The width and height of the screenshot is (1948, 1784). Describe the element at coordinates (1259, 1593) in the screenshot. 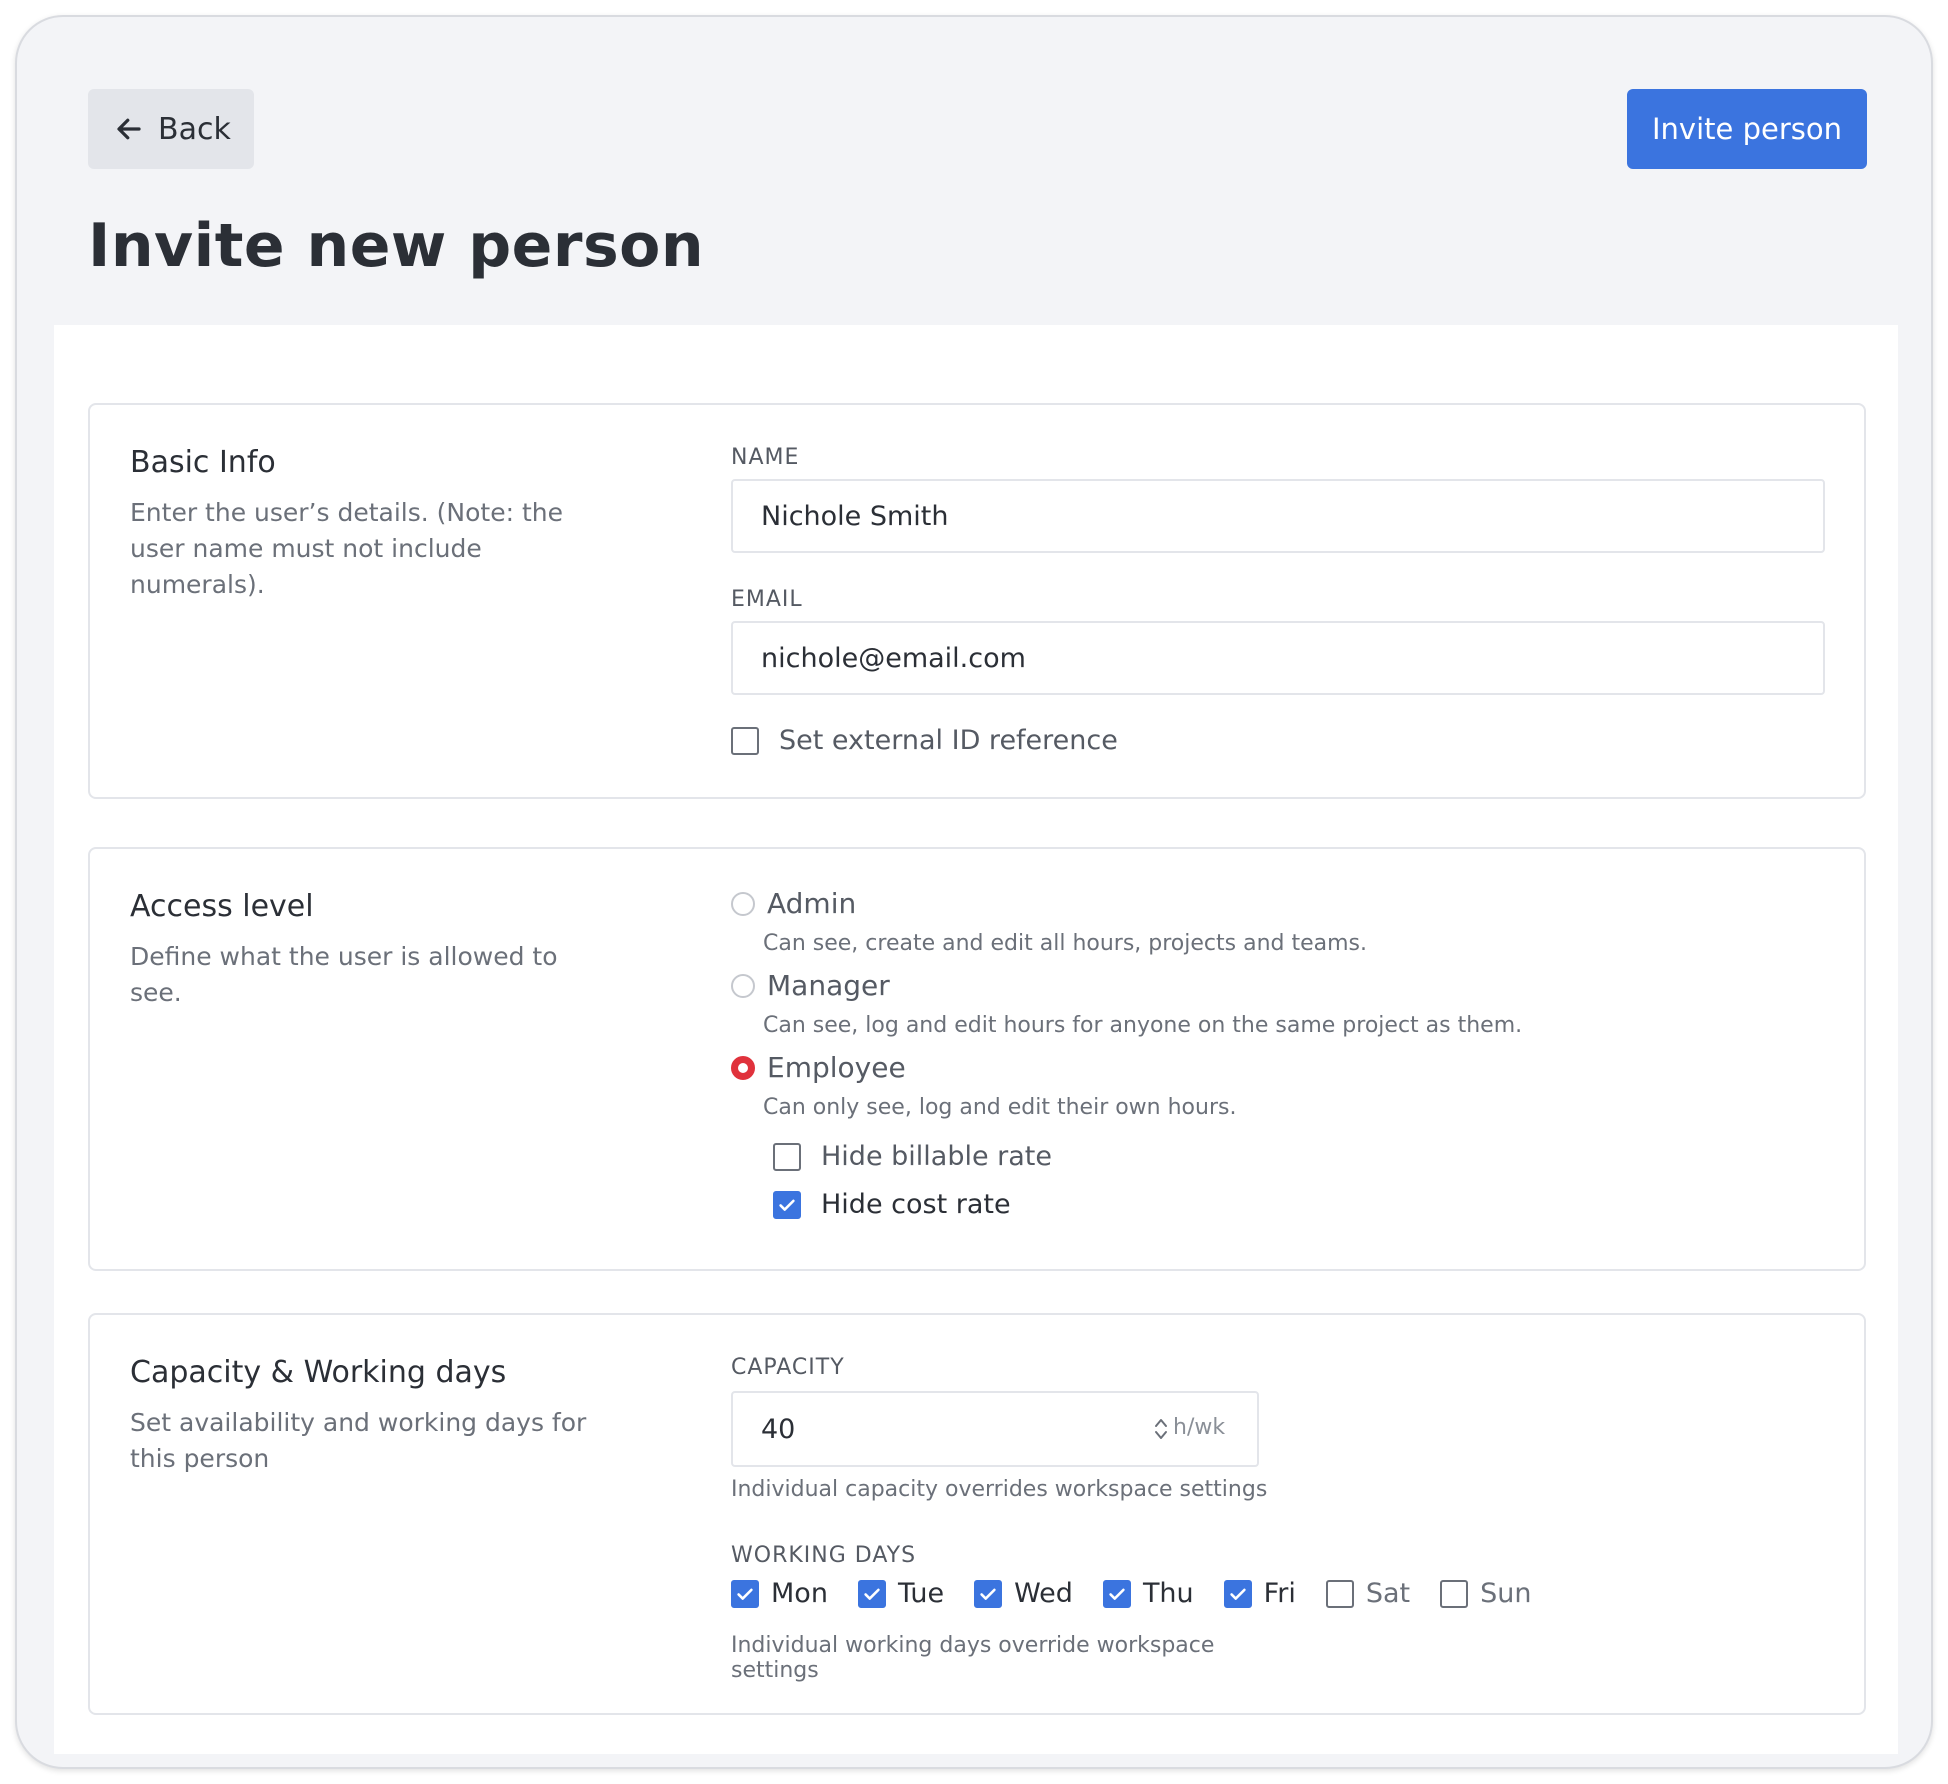

I see `day-fri-checkbox: Fri` at that location.